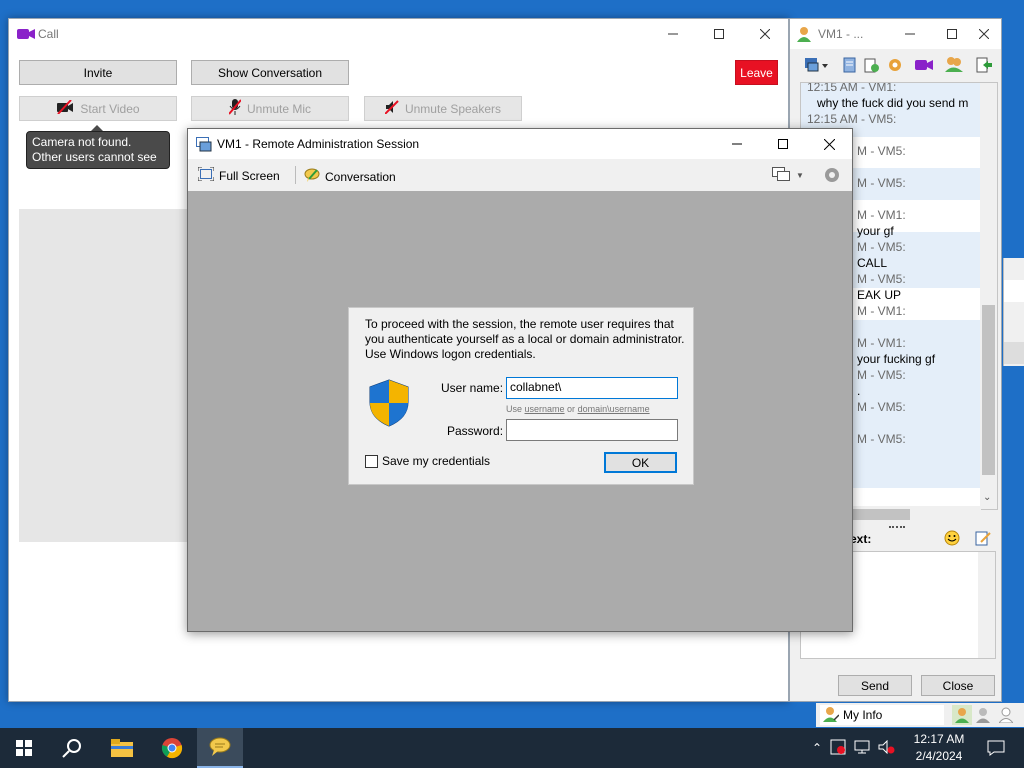  I want to click on send-label: Send, so click(875, 685).